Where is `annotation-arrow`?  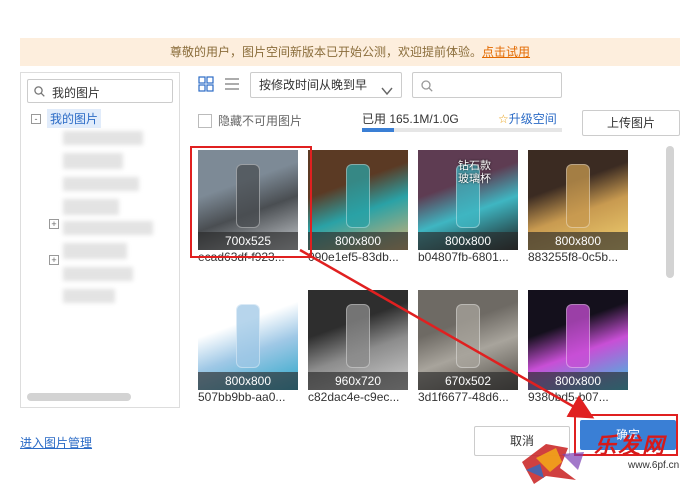 annotation-arrow is located at coordinates (447, 333).